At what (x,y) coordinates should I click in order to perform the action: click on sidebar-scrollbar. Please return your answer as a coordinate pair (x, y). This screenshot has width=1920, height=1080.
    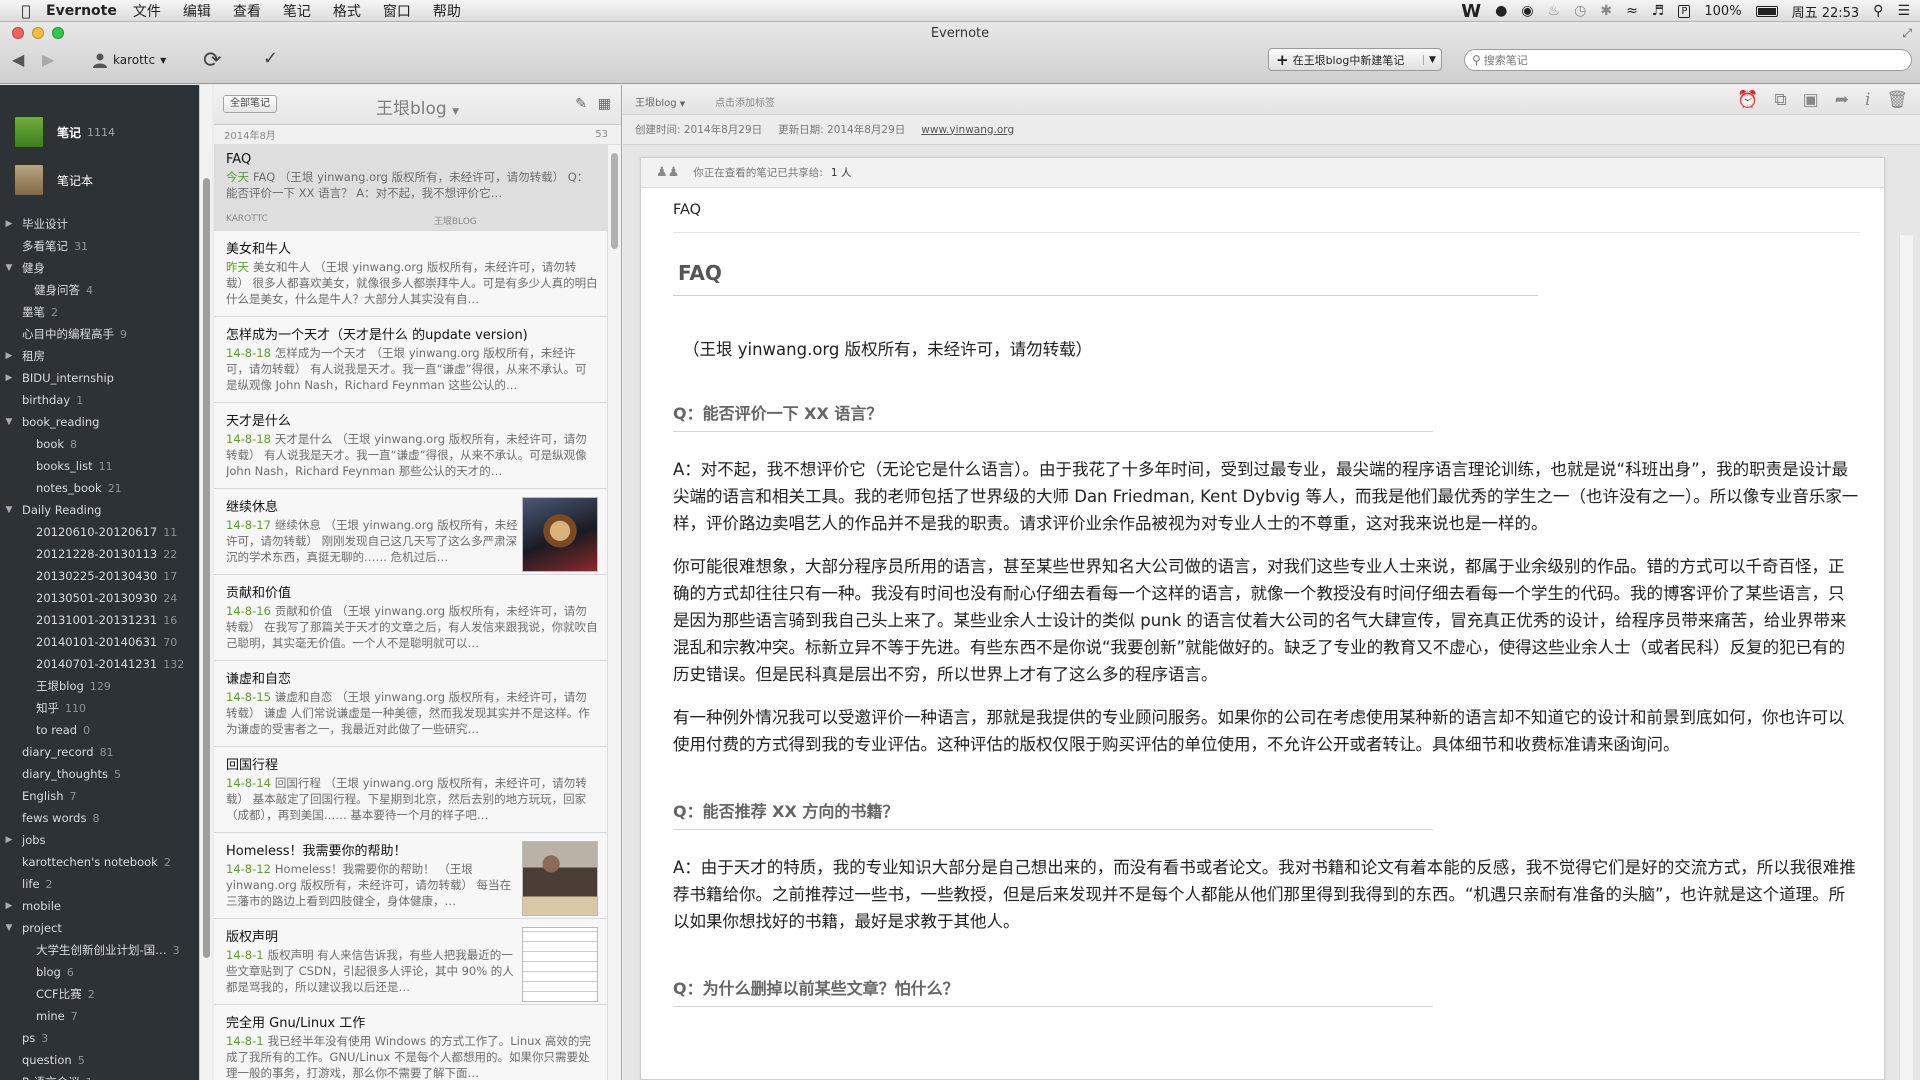
    Looking at the image, I should click on (205, 582).